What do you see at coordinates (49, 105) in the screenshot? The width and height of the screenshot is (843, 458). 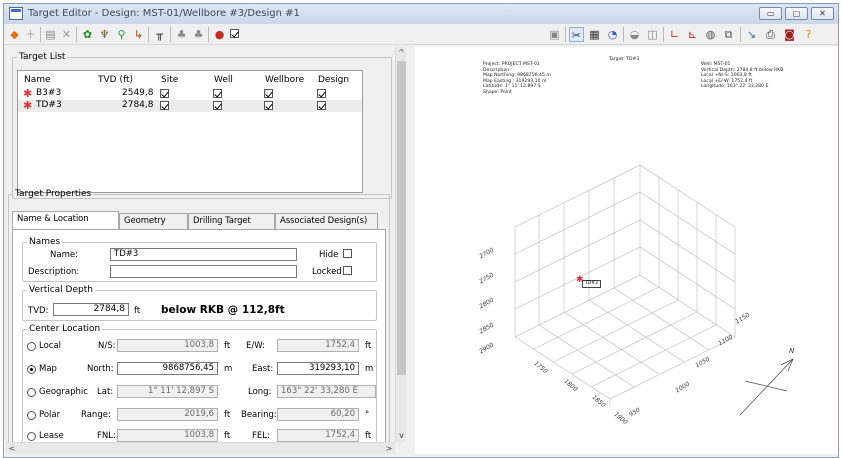 I see `target-name: TD#3` at bounding box center [49, 105].